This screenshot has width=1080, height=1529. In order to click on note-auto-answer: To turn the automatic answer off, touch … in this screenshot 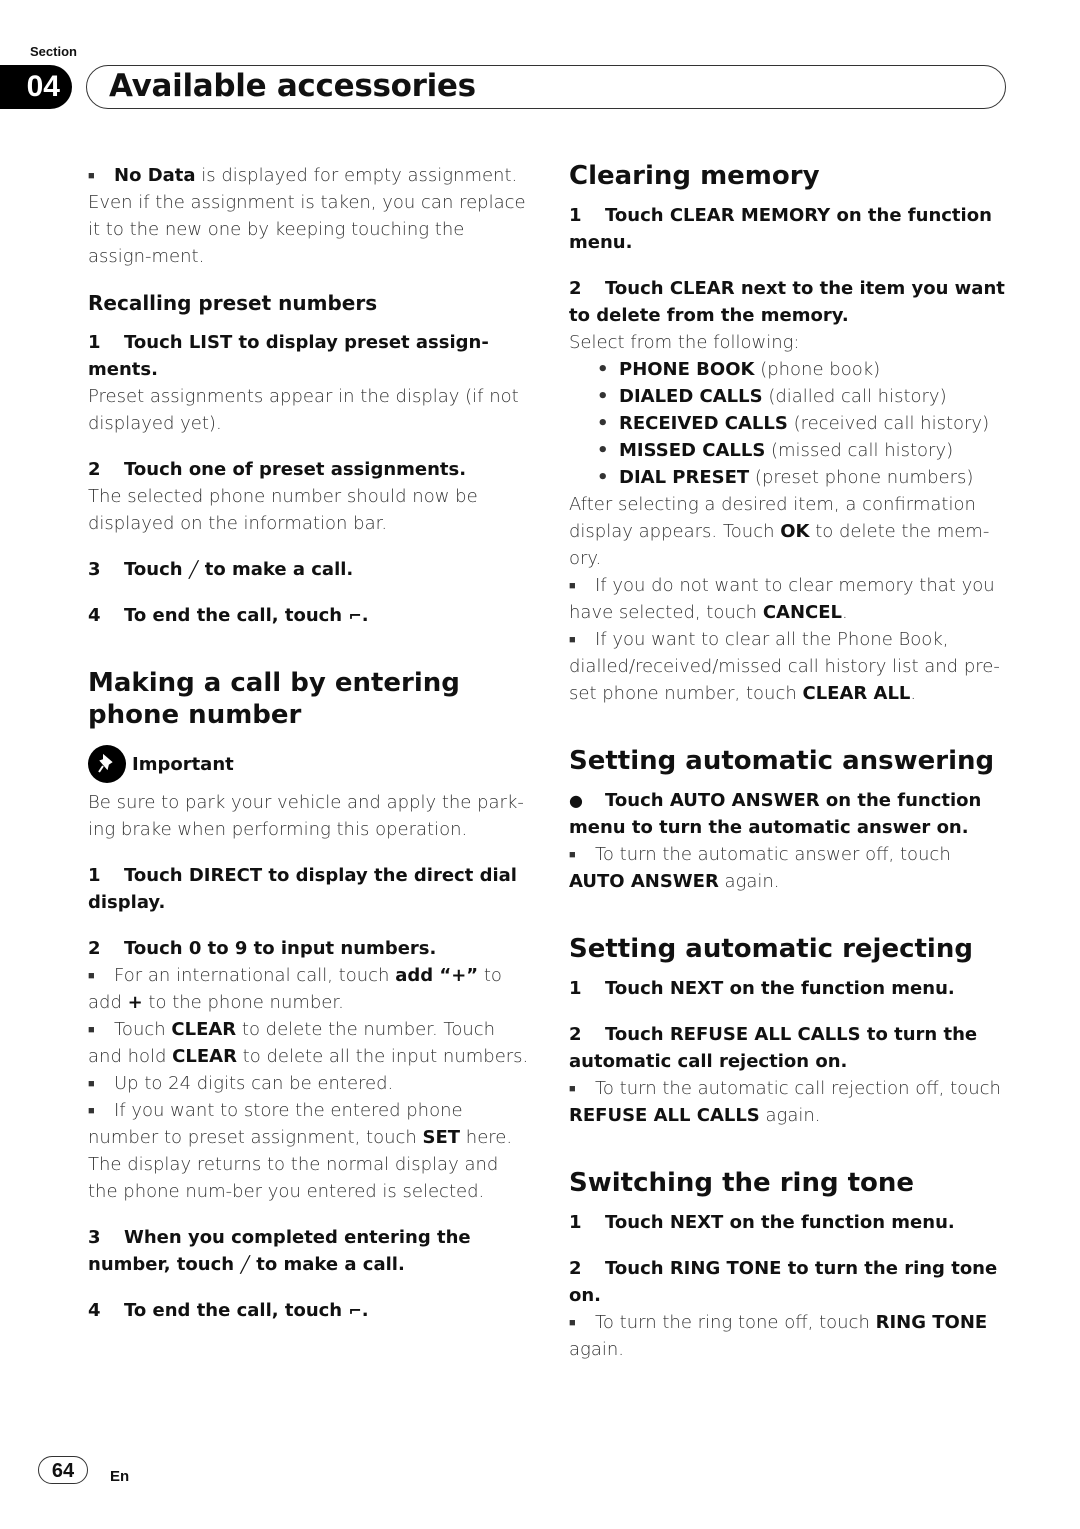, I will do `click(789, 868)`.